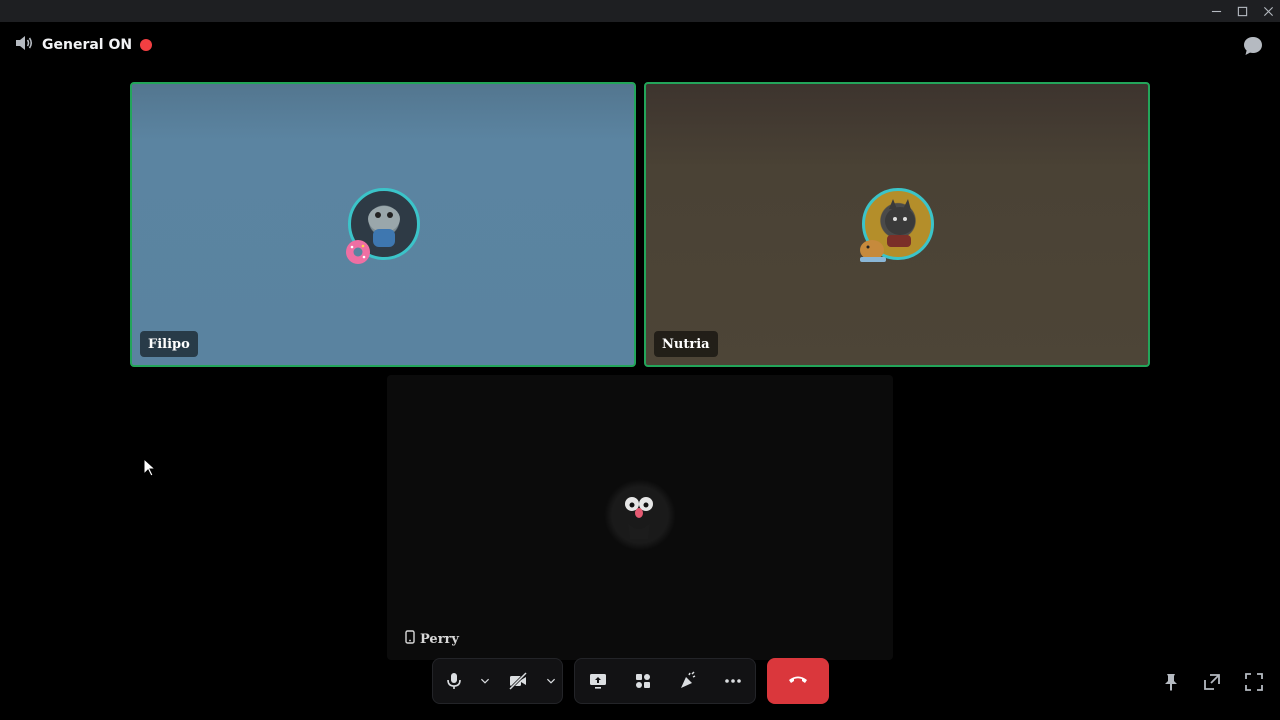 The image size is (1280, 720). I want to click on voice-channel-header: General ON, so click(83, 45).